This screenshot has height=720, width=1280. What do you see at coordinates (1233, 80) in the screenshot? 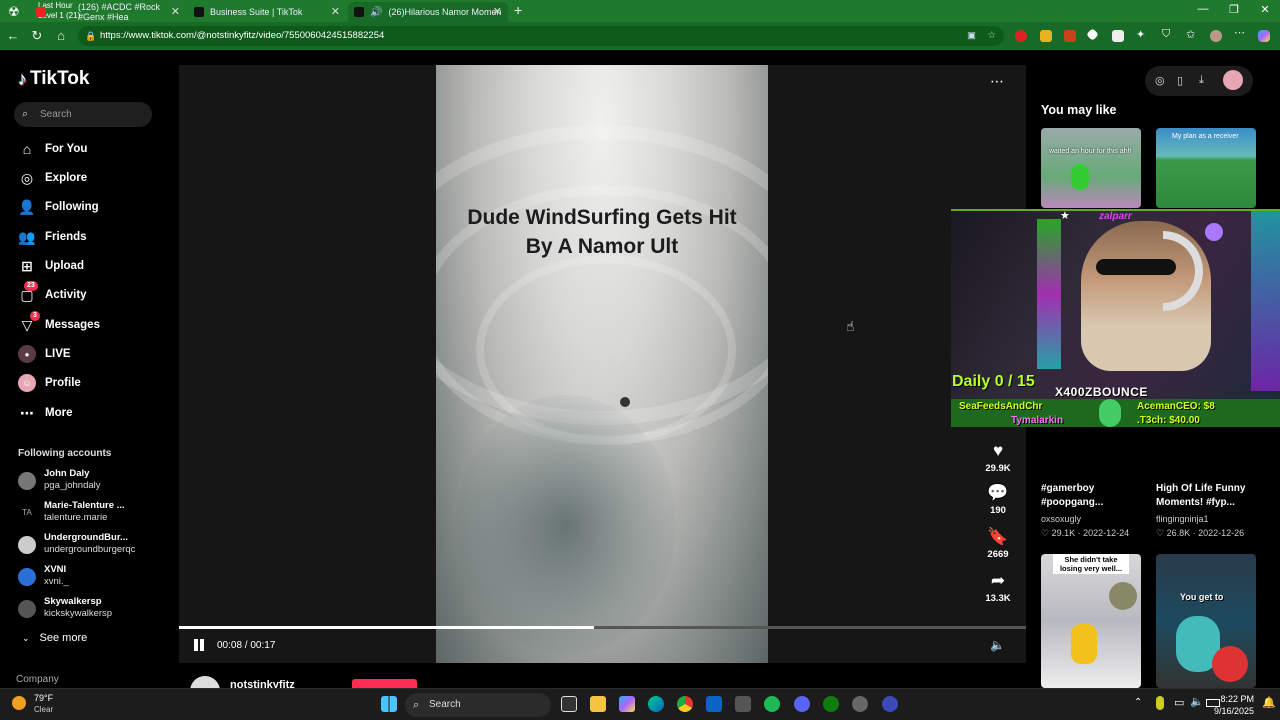
I see `avatar` at bounding box center [1233, 80].